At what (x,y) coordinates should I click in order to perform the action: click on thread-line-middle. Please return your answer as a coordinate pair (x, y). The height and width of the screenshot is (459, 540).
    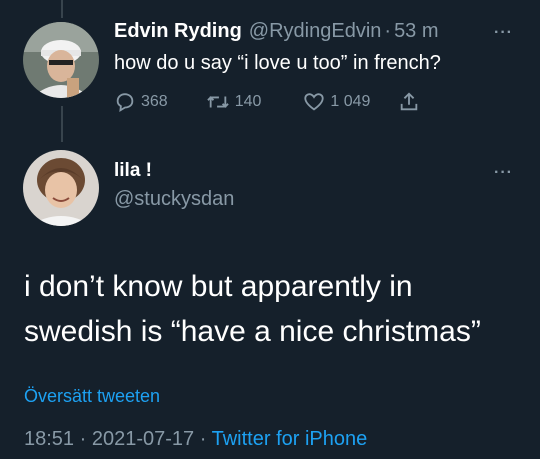
    Looking at the image, I should click on (62, 124).